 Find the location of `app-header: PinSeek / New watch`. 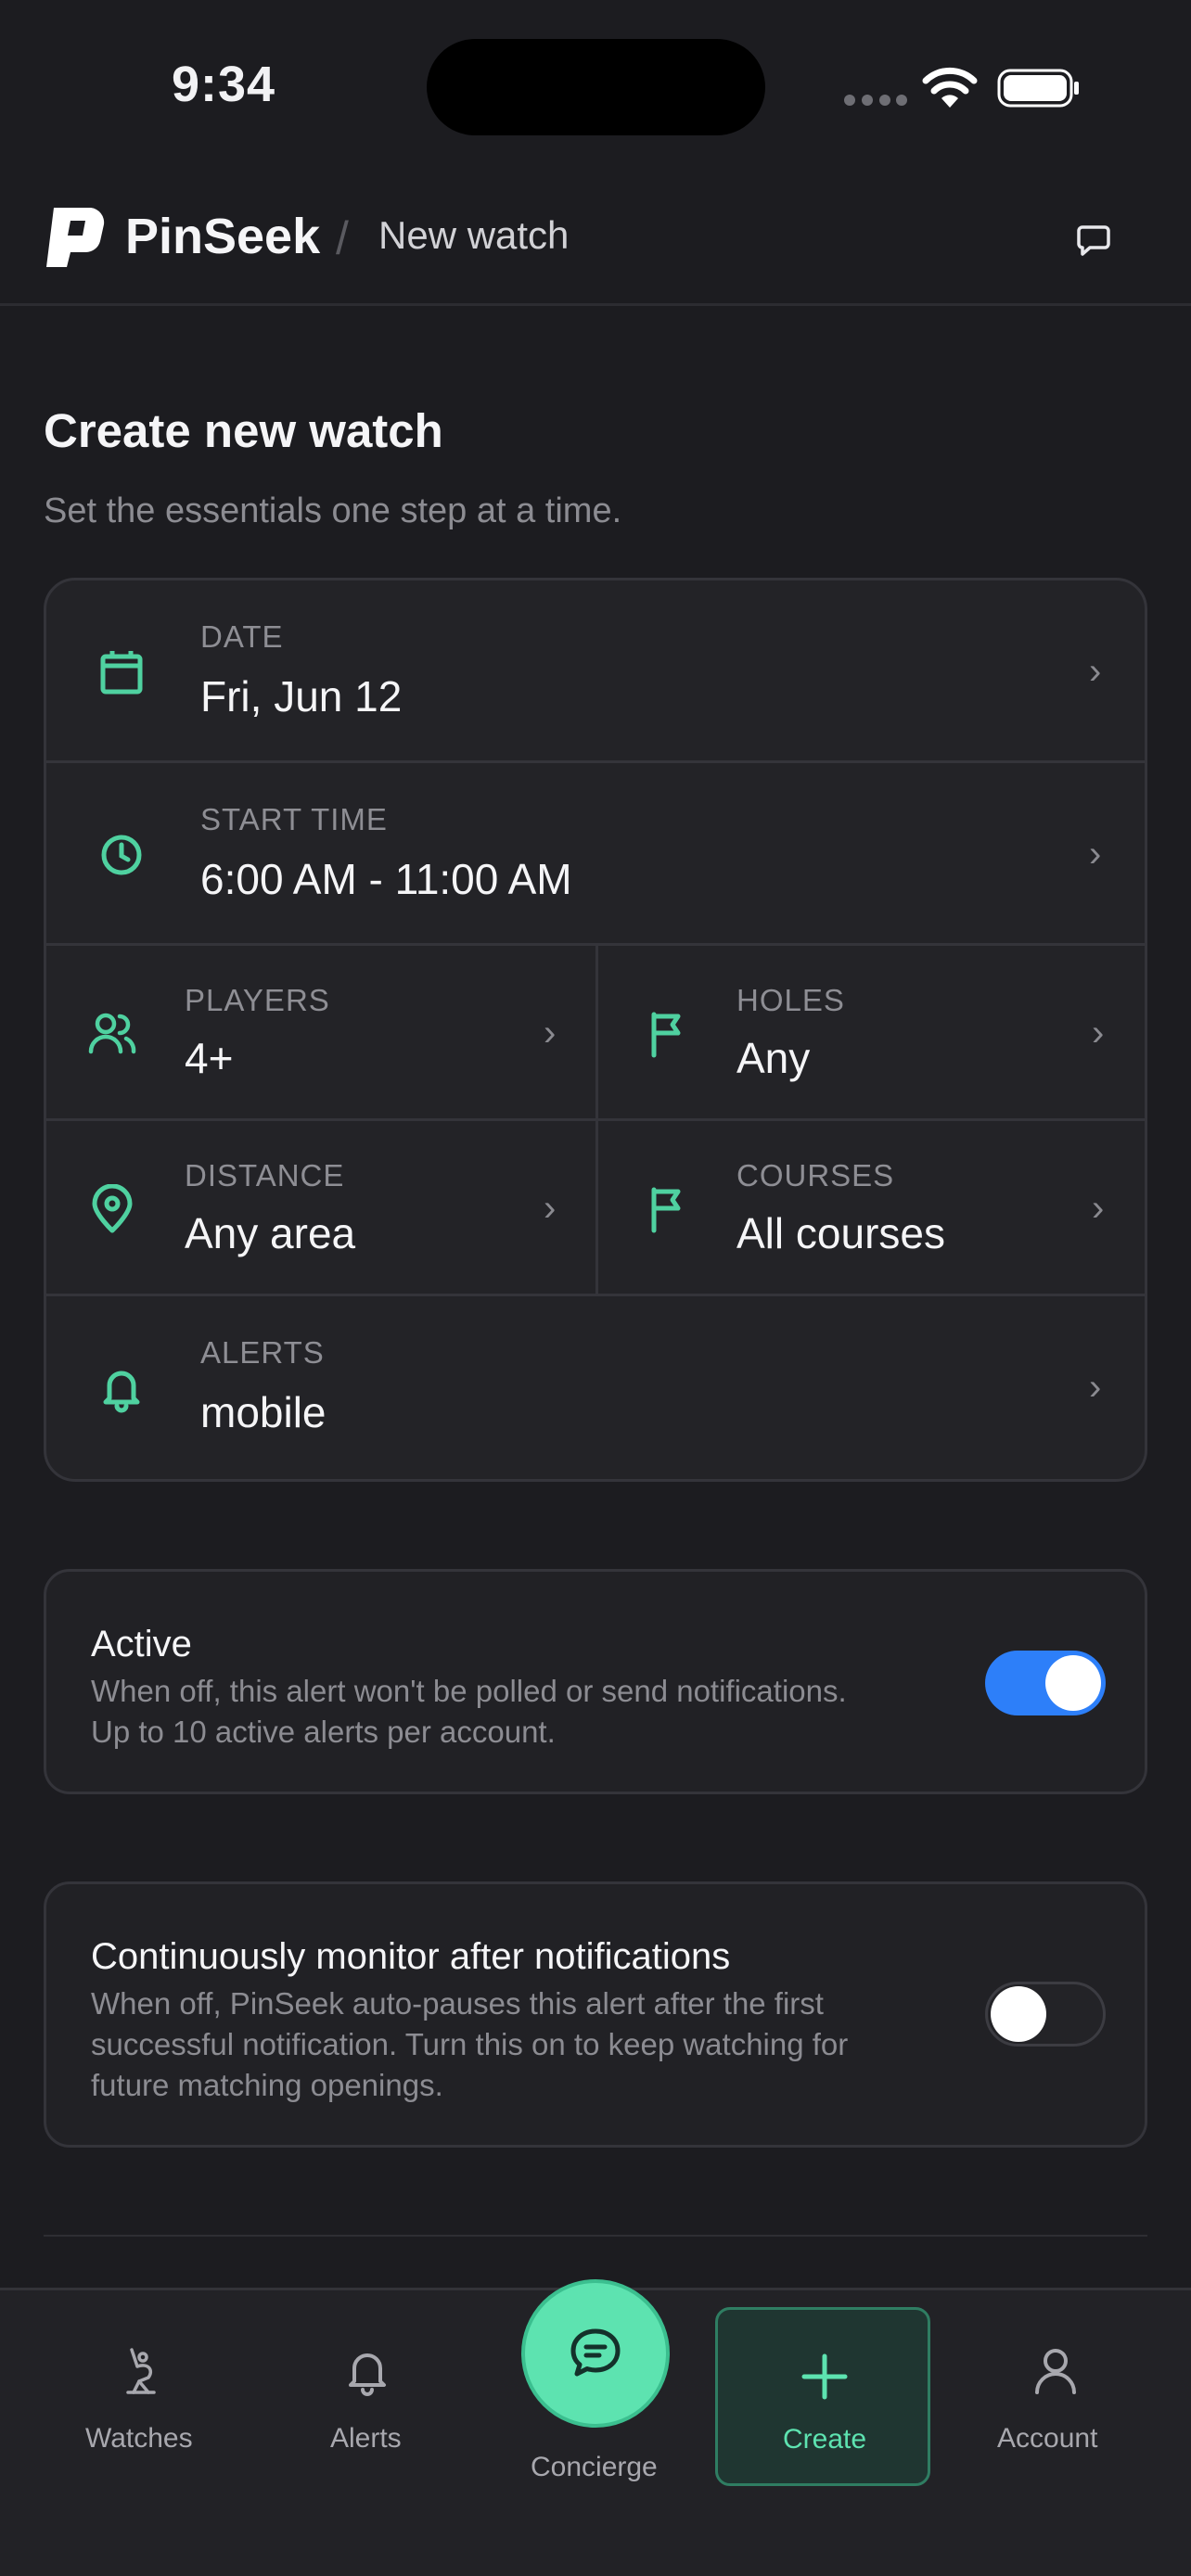

app-header: PinSeek / New watch is located at coordinates (595, 241).